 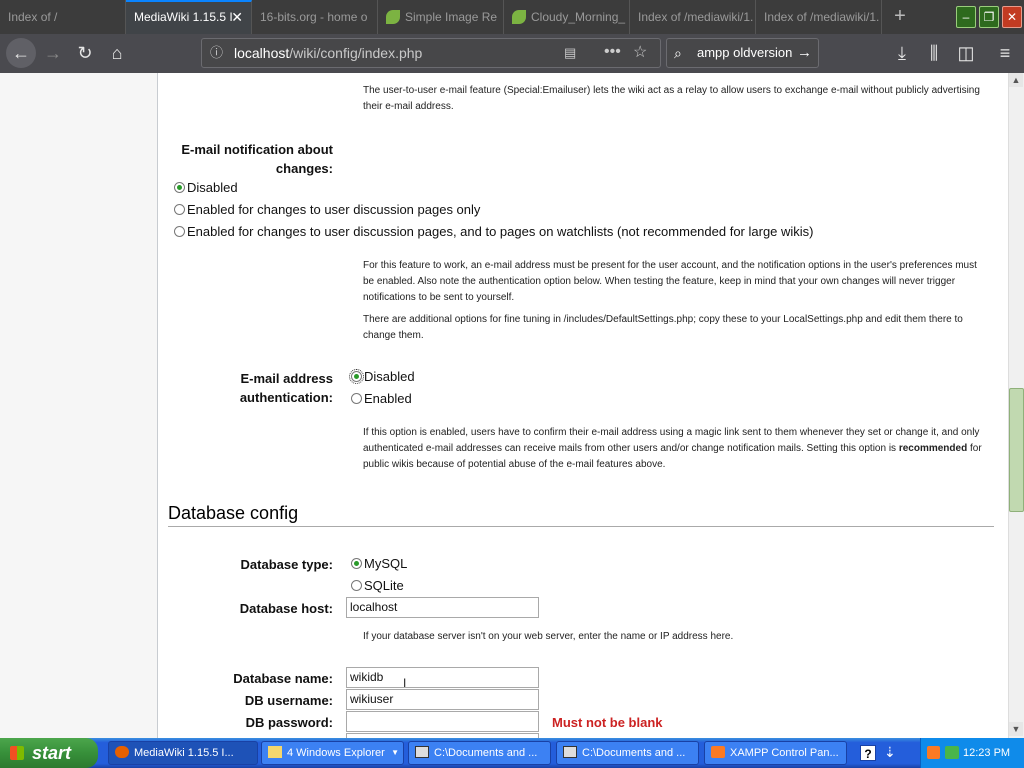 What do you see at coordinates (745, 52) in the screenshot?
I see `search-text: ampp oldversion` at bounding box center [745, 52].